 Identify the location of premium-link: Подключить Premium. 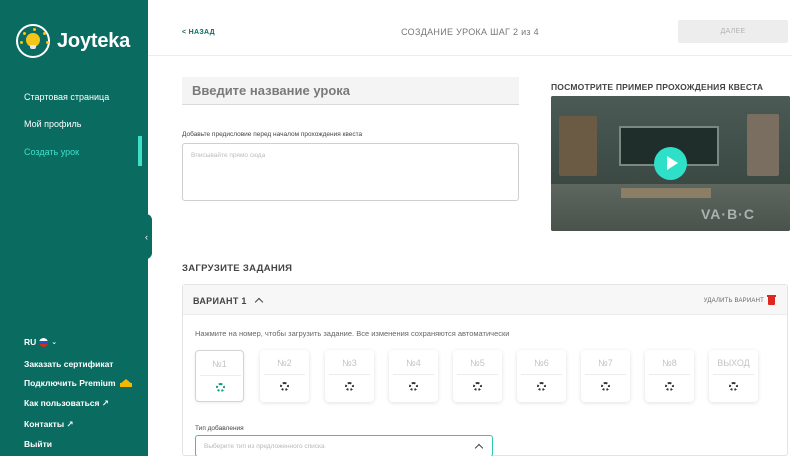
(78, 383).